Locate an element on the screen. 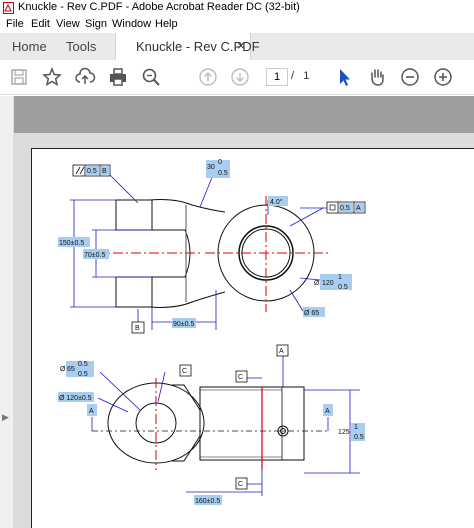 This screenshot has height=528, width=474. datum-a-top: A is located at coordinates (282, 350).